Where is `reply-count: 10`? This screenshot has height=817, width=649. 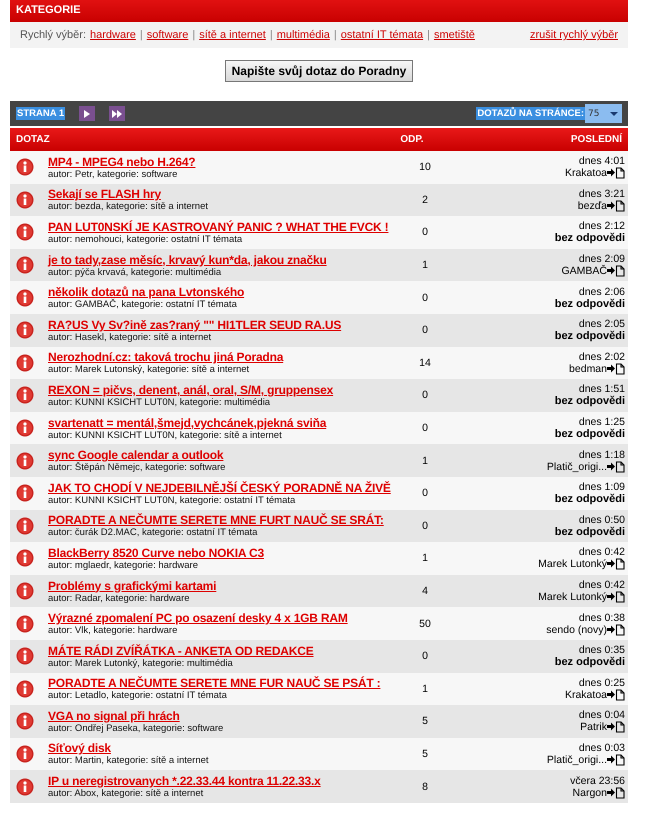
reply-count: 10 is located at coordinates (425, 167).